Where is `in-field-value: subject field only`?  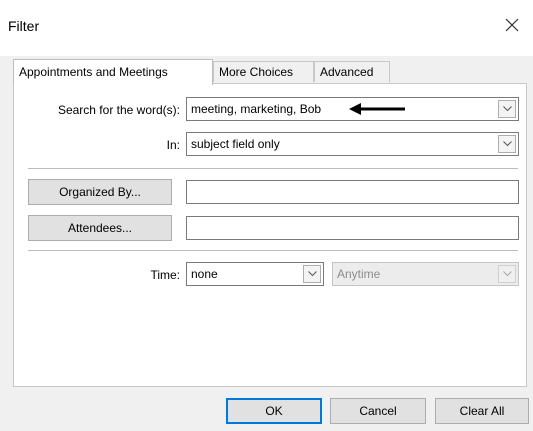 in-field-value: subject field only is located at coordinates (235, 144).